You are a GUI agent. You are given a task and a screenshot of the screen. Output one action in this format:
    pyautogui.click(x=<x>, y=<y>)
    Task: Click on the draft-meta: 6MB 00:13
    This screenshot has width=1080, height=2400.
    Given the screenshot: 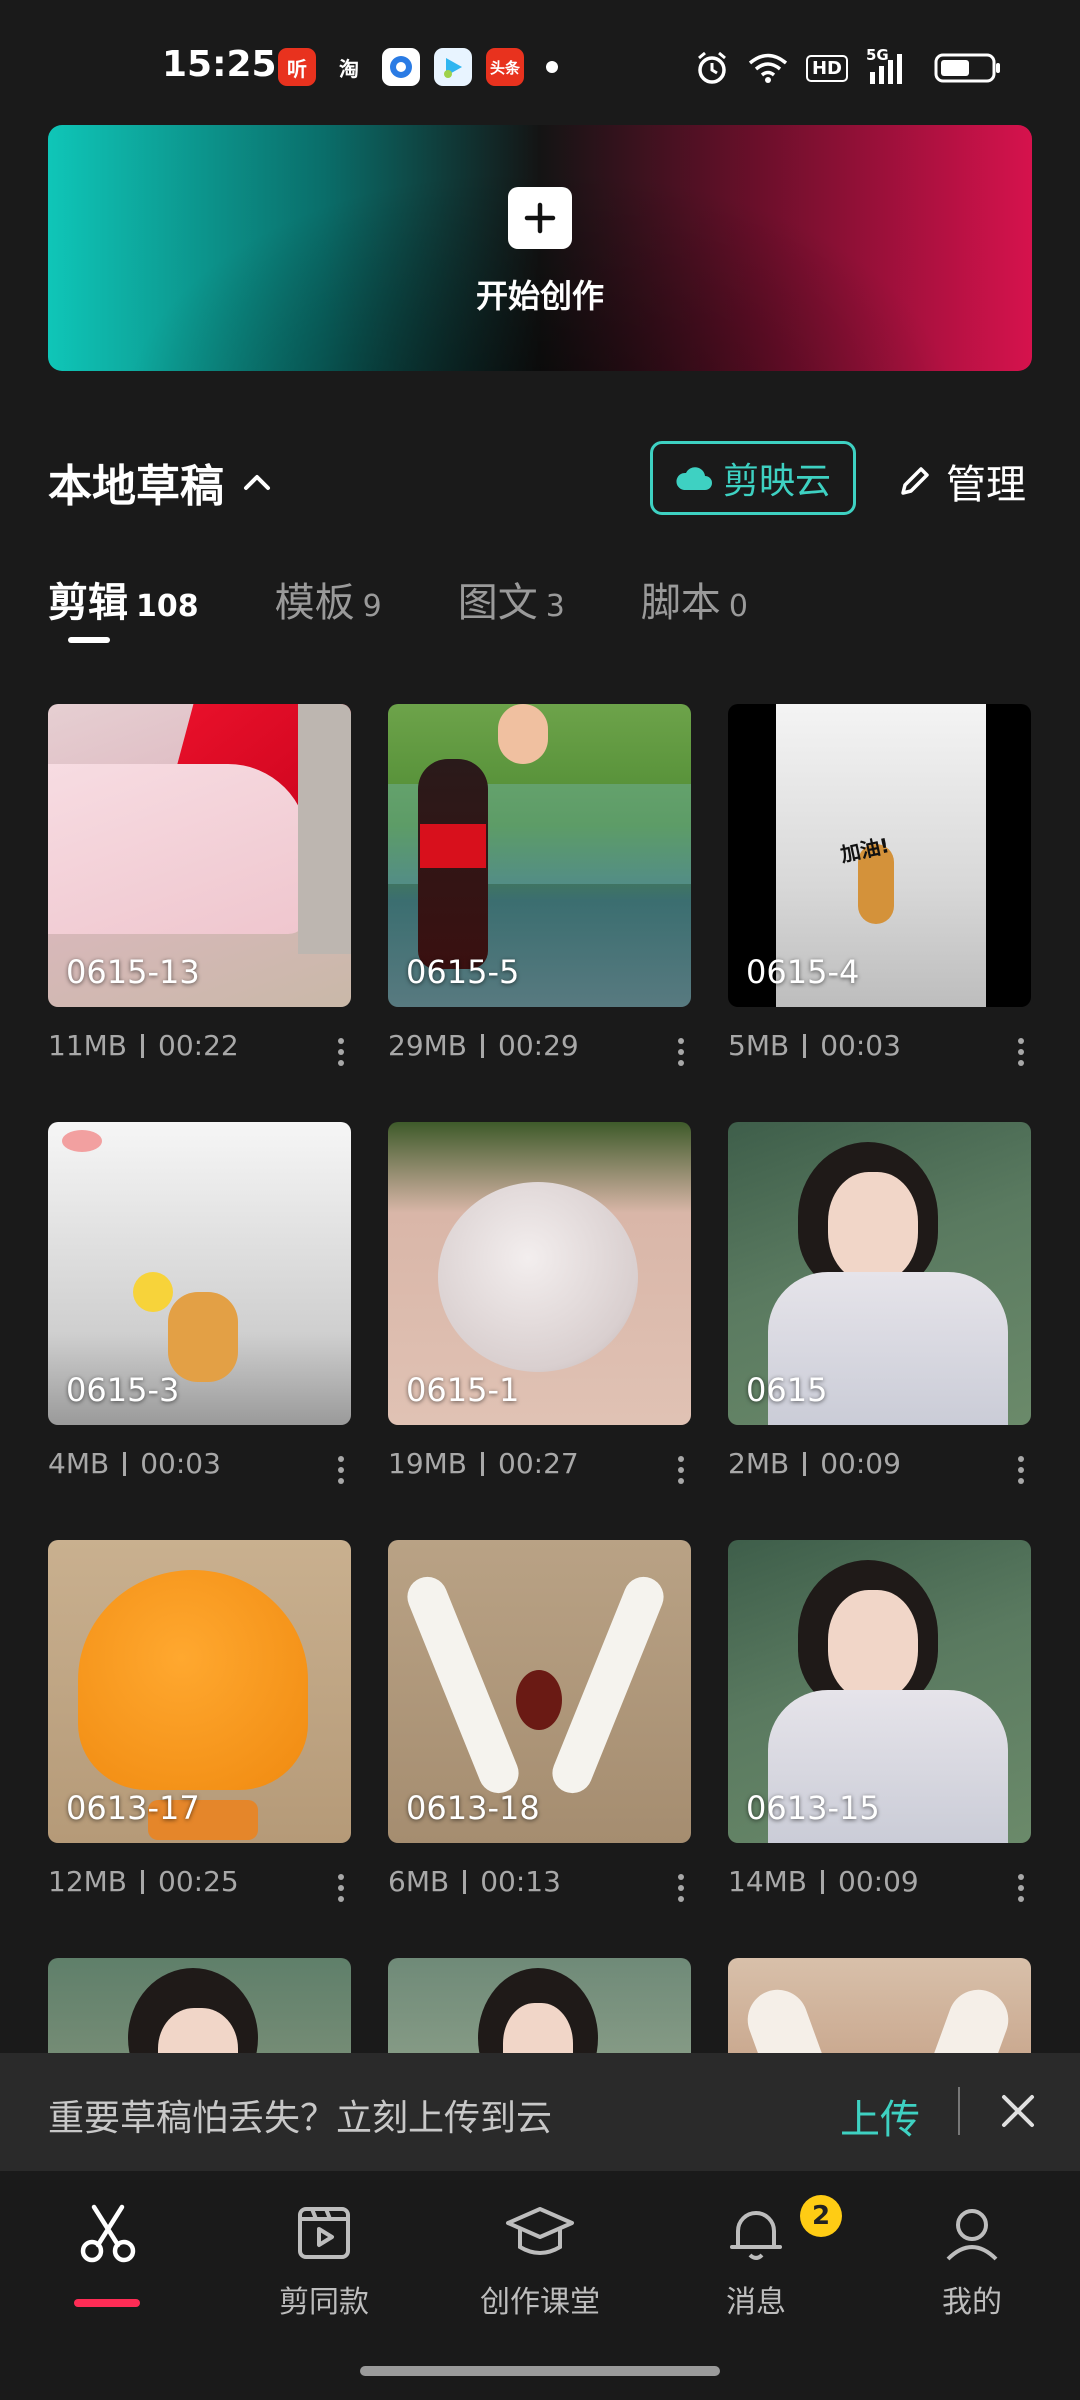 What is the action you would take?
    pyautogui.click(x=474, y=1881)
    